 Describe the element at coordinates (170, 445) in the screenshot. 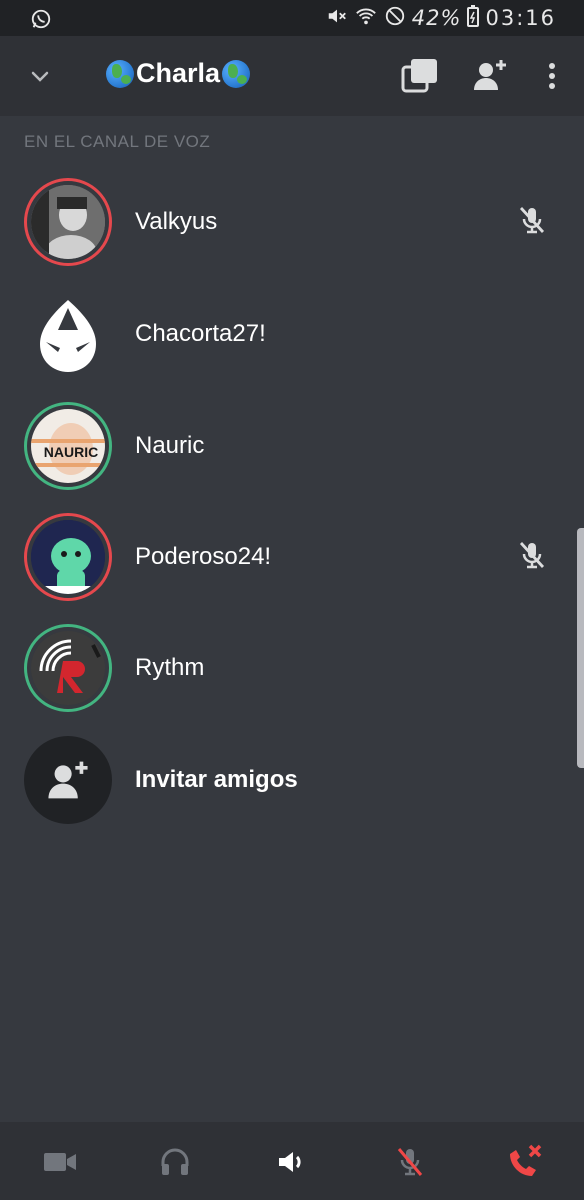

I see `member-name: Nauric` at that location.